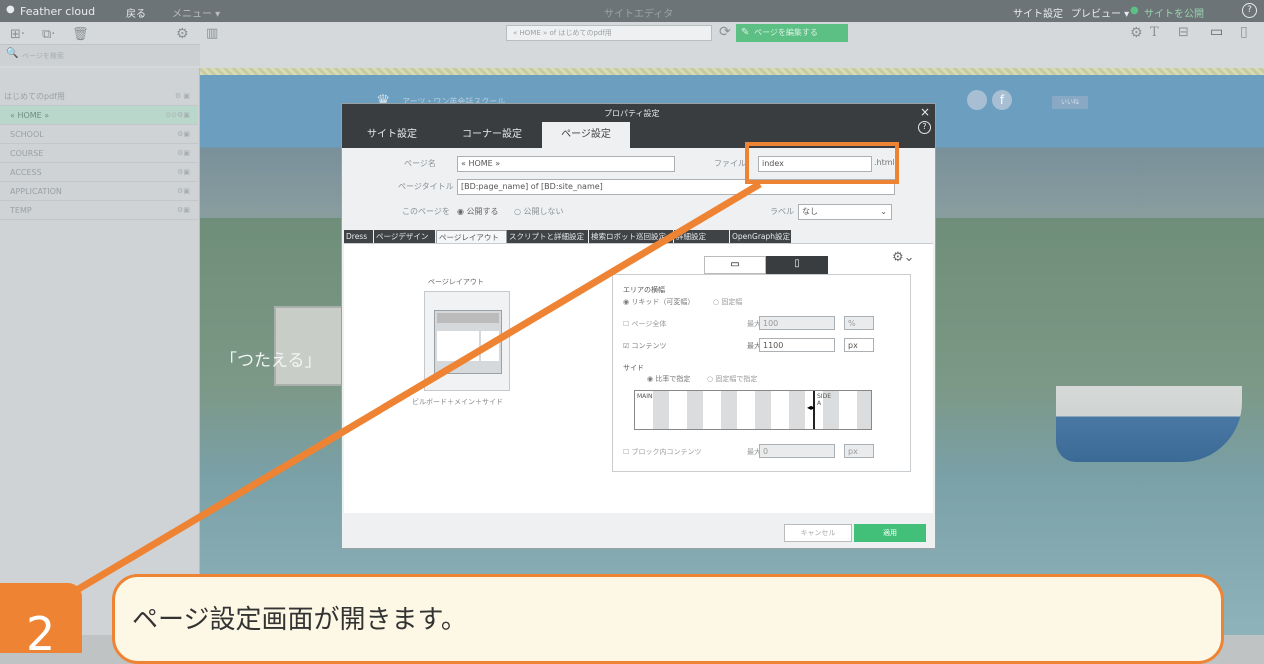 This screenshot has height=664, width=1264. Describe the element at coordinates (543, 211) in the screenshot. I see `publish-off-label: 公開しない` at that location.